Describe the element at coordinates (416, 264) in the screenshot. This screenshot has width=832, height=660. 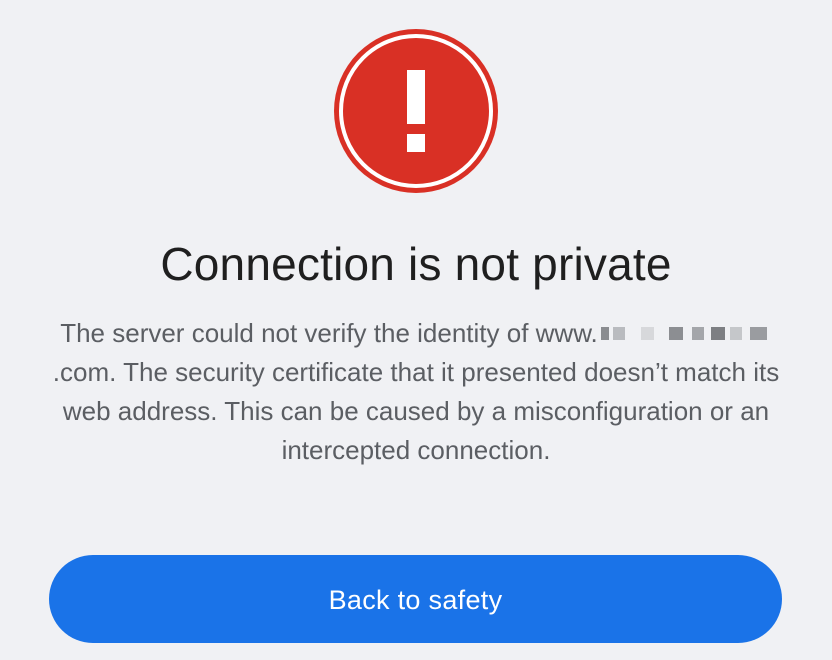
I see `page-title: Connection is not private` at that location.